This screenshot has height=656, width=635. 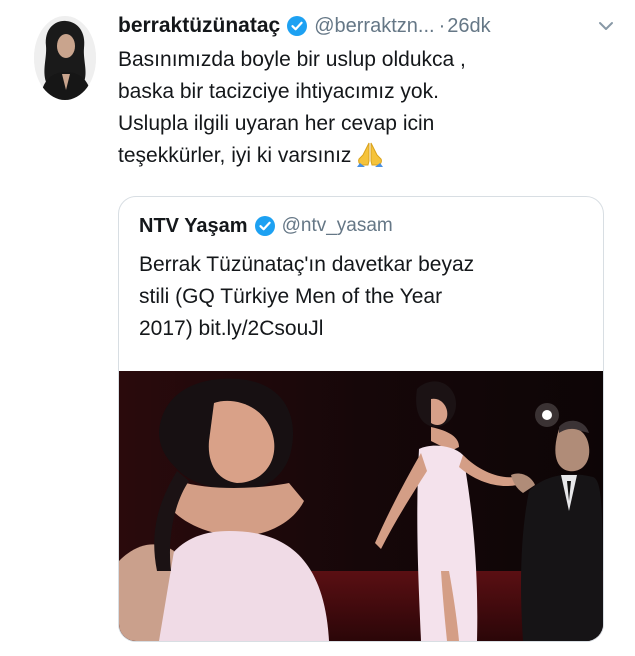 I want to click on avatar, so click(x=65, y=58).